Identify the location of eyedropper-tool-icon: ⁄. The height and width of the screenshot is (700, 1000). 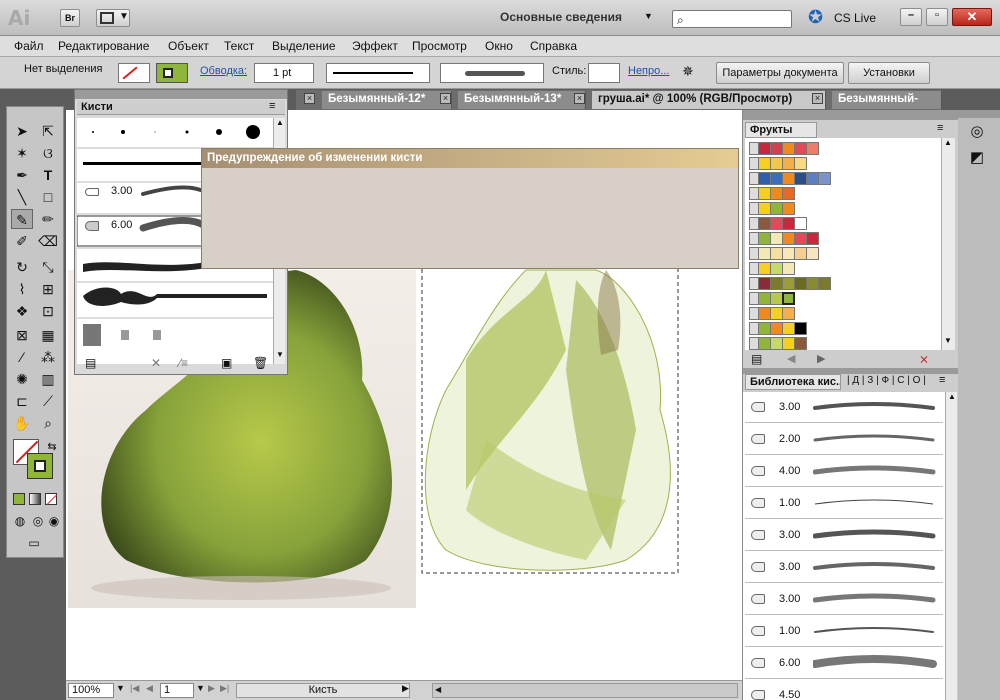
(22, 357).